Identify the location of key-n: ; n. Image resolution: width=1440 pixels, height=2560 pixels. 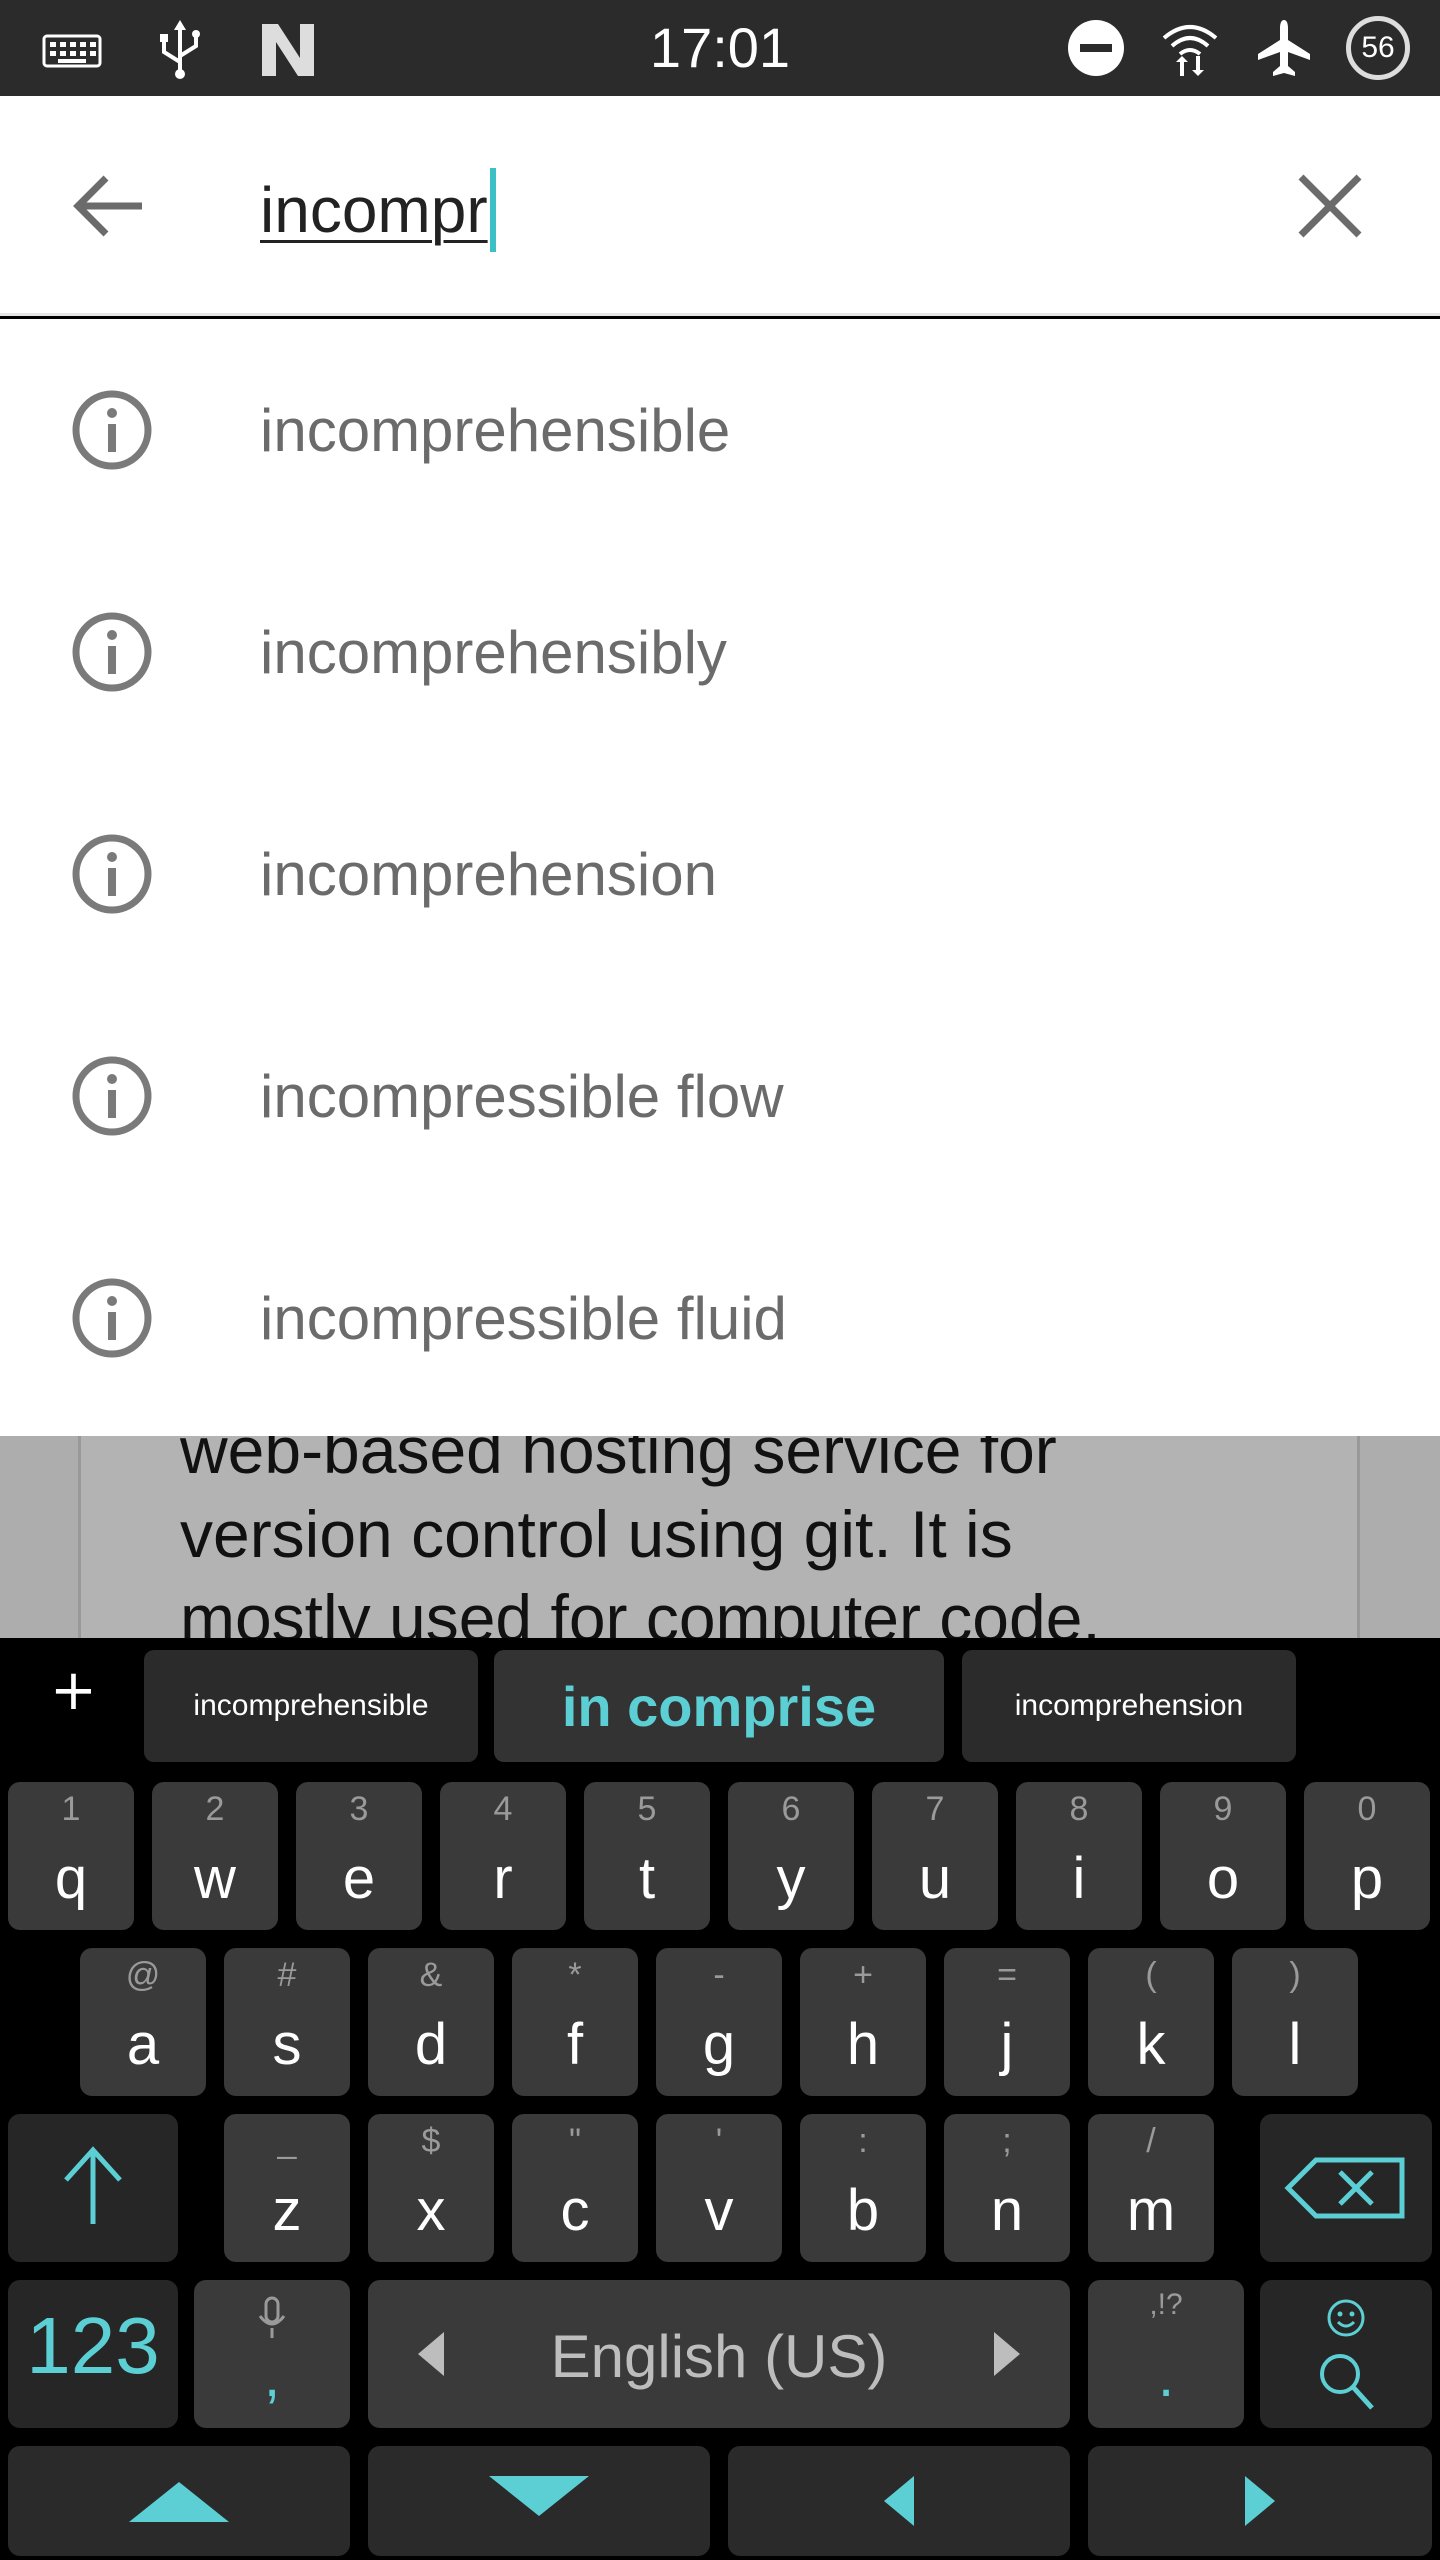
(1007, 2188).